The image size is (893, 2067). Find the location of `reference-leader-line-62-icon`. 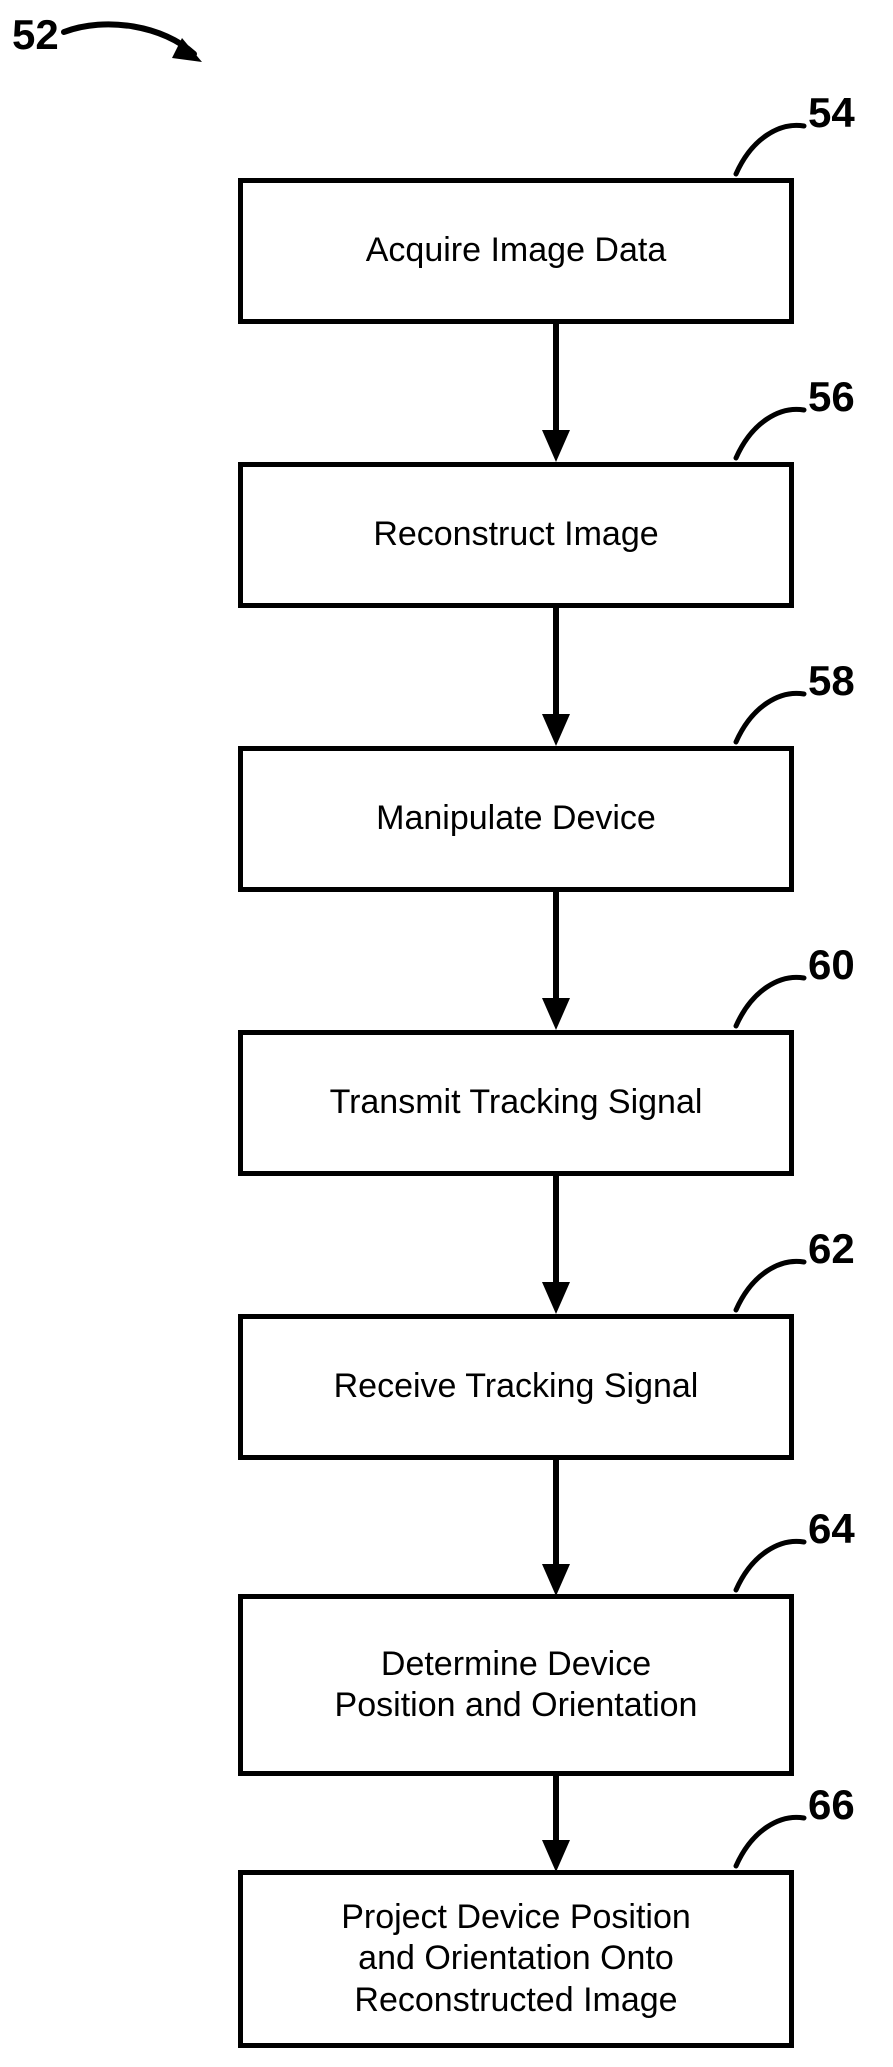

reference-leader-line-62-icon is located at coordinates (770, 1285).